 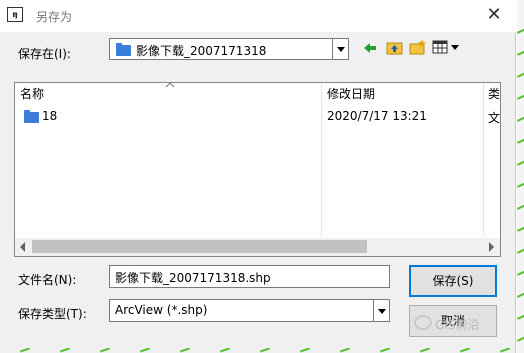 What do you see at coordinates (249, 310) in the screenshot?
I see `filetype-combobox: ArcView (*.shp)` at bounding box center [249, 310].